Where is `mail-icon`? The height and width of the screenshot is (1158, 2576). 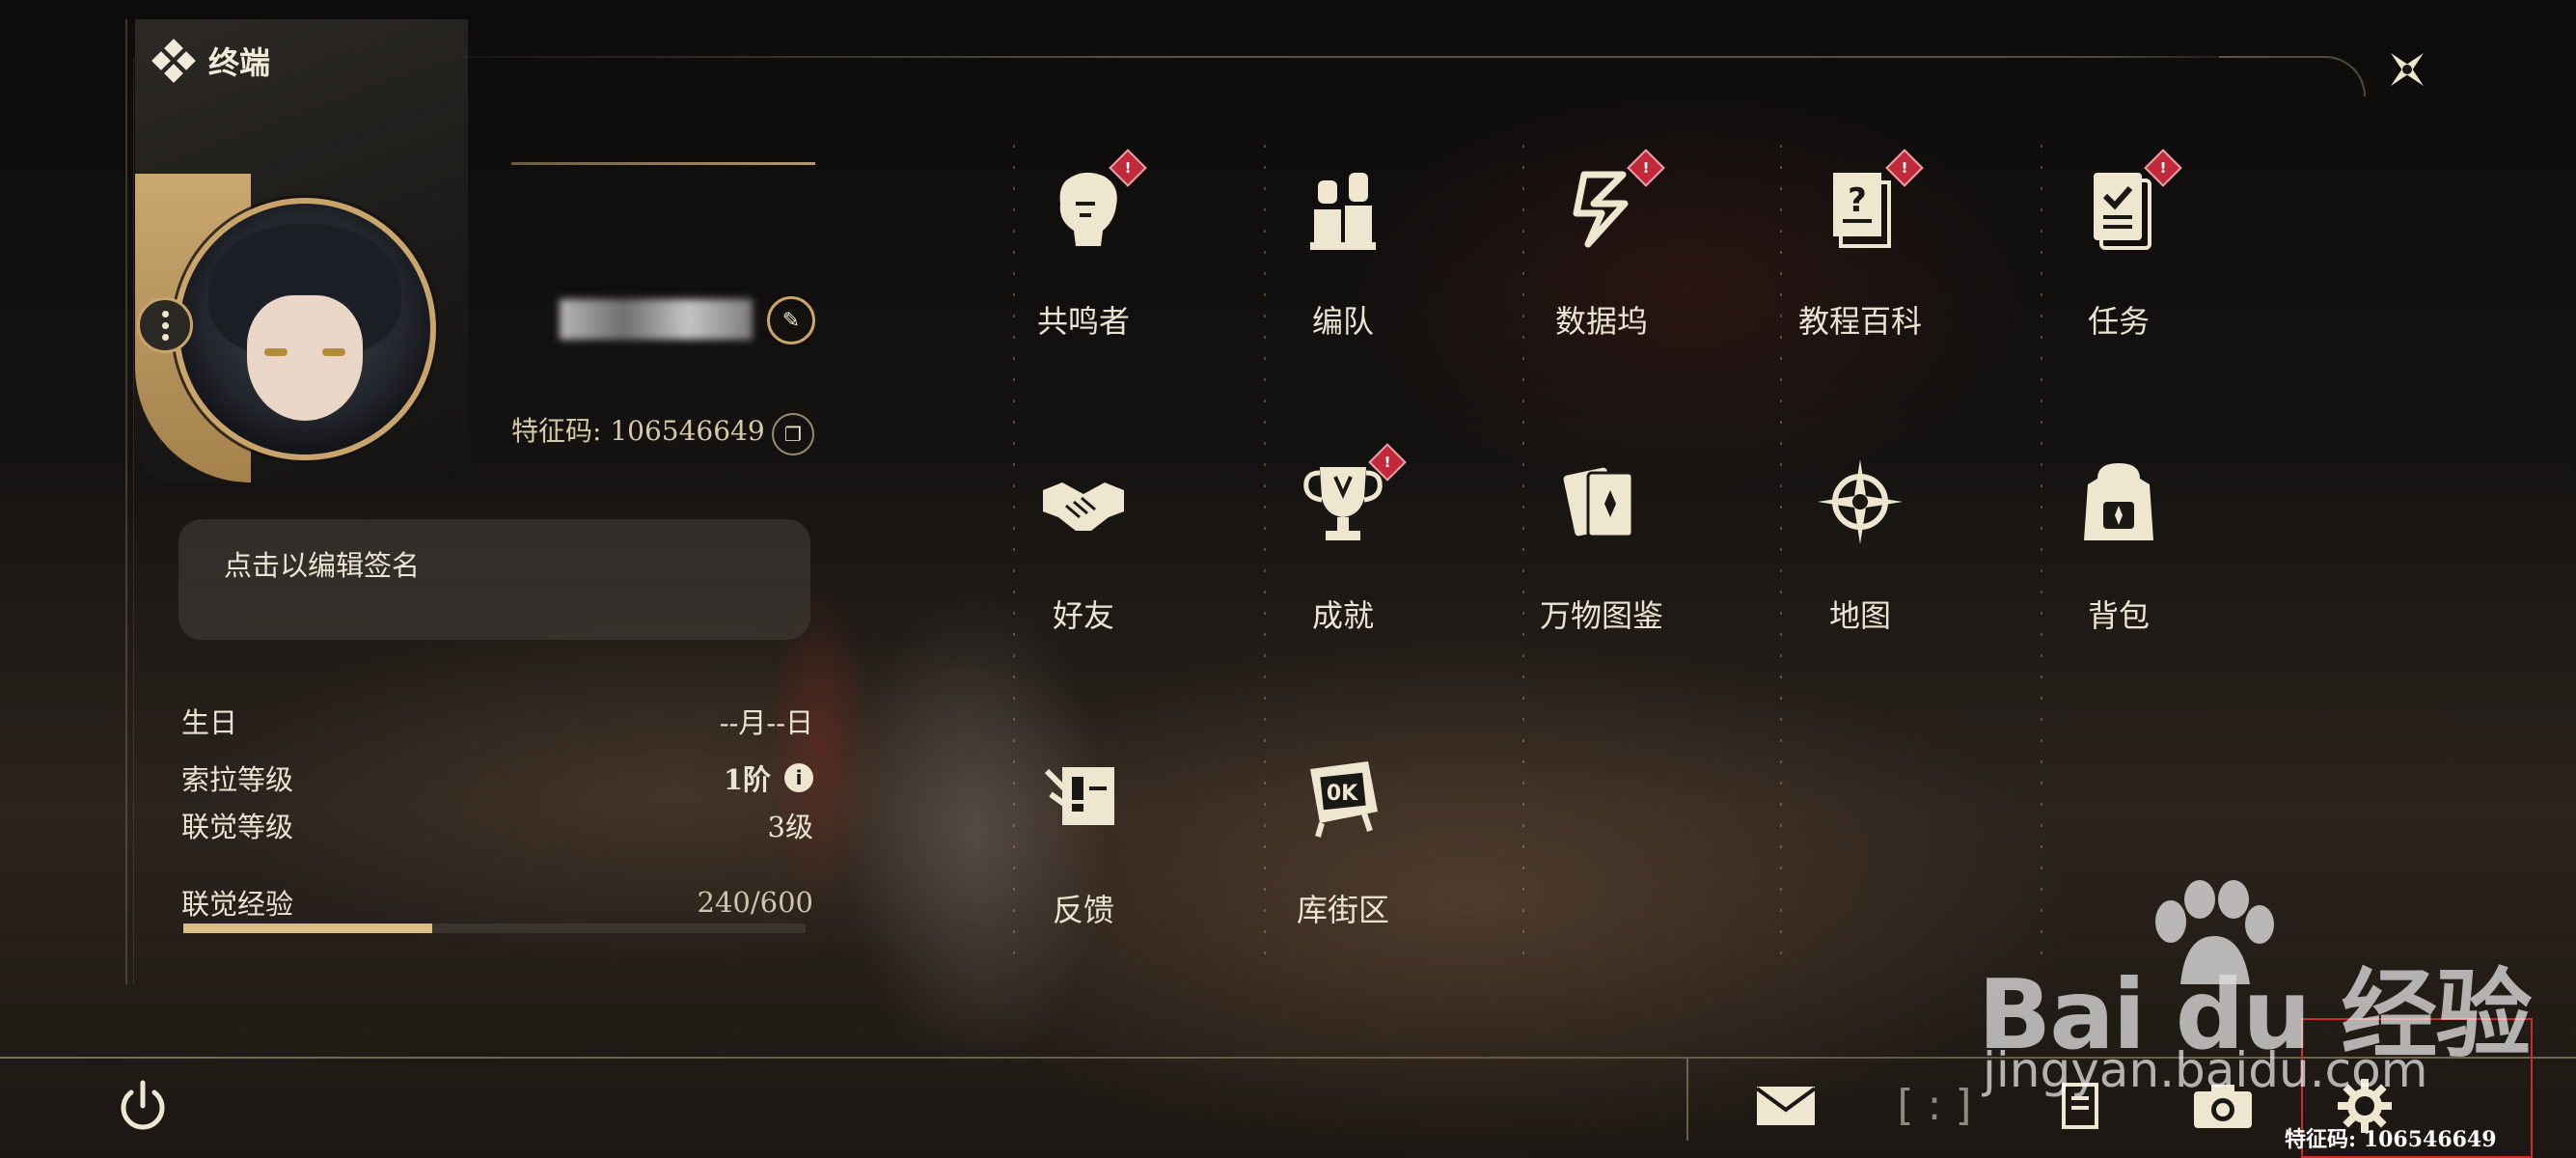
mail-icon is located at coordinates (1786, 1106).